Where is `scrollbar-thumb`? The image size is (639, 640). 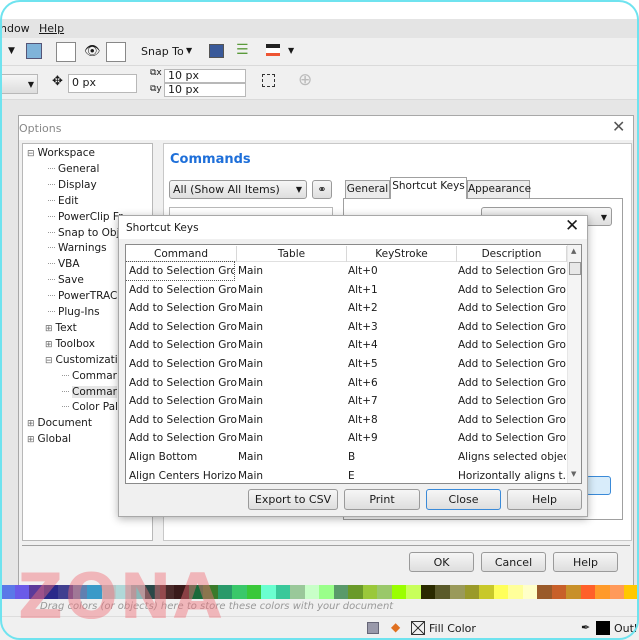
scrollbar-thumb is located at coordinates (575, 268).